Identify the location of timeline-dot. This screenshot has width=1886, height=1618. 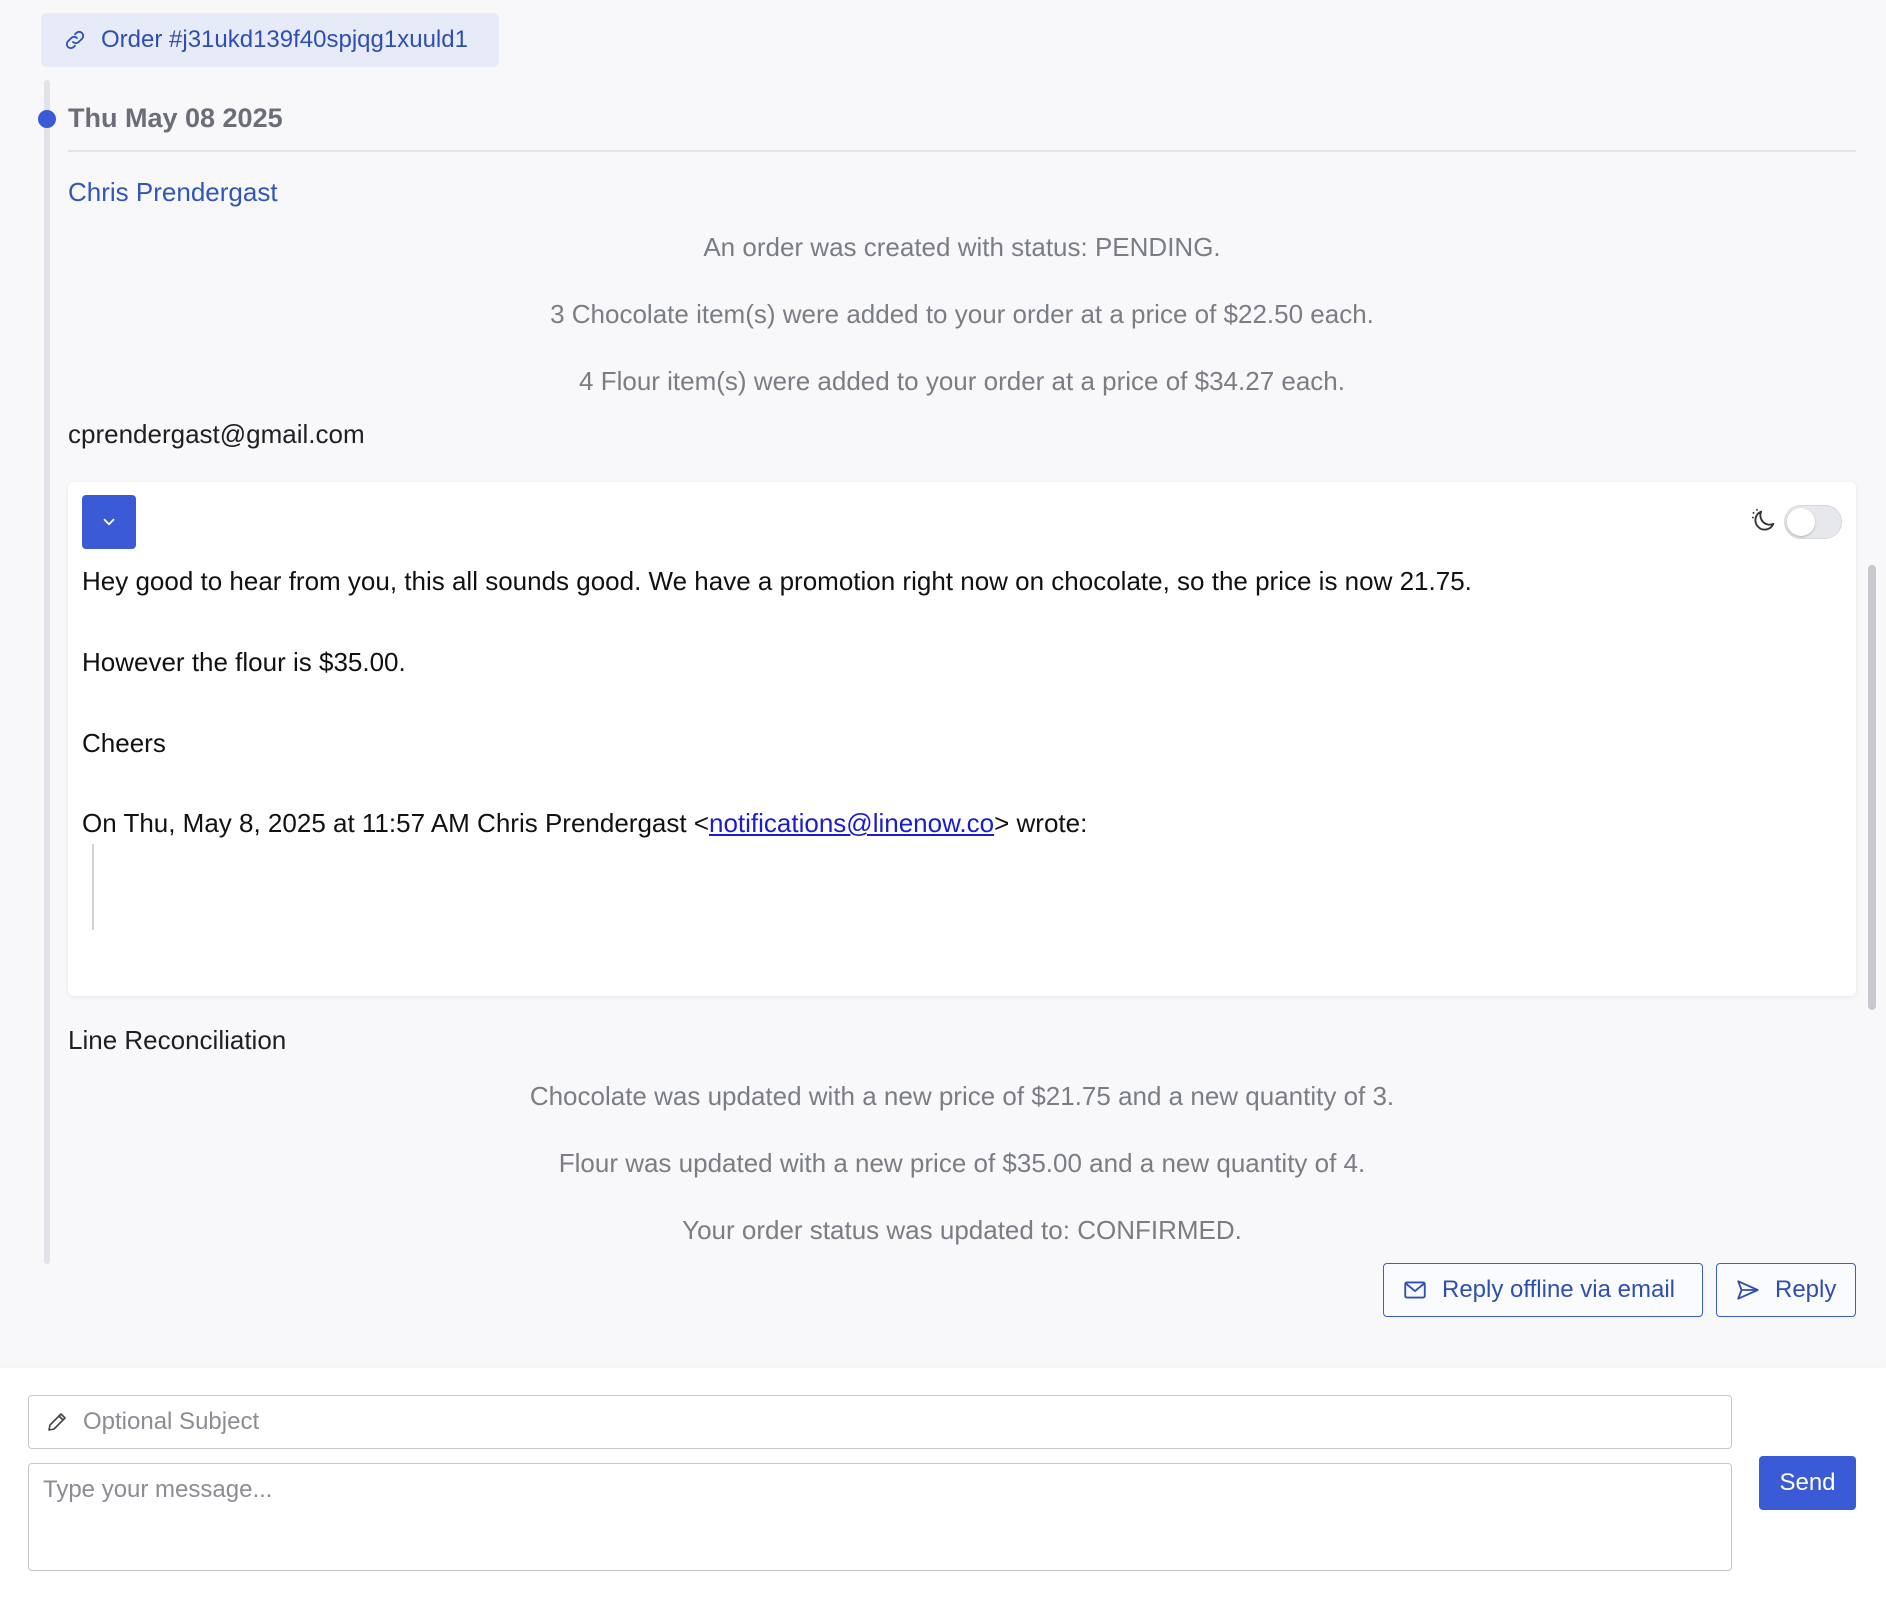
(47, 119).